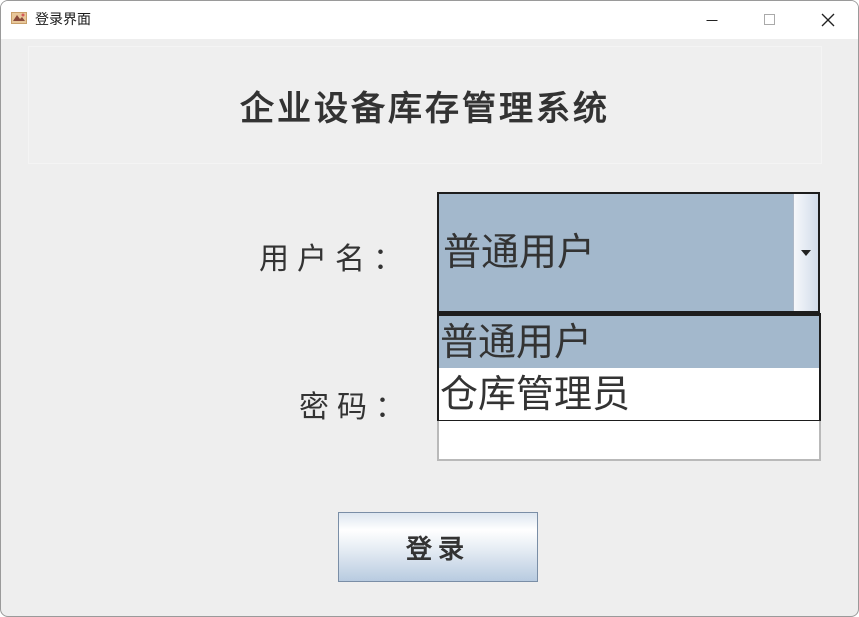 This screenshot has height=617, width=859. What do you see at coordinates (19, 18) in the screenshot?
I see `java-app-icon` at bounding box center [19, 18].